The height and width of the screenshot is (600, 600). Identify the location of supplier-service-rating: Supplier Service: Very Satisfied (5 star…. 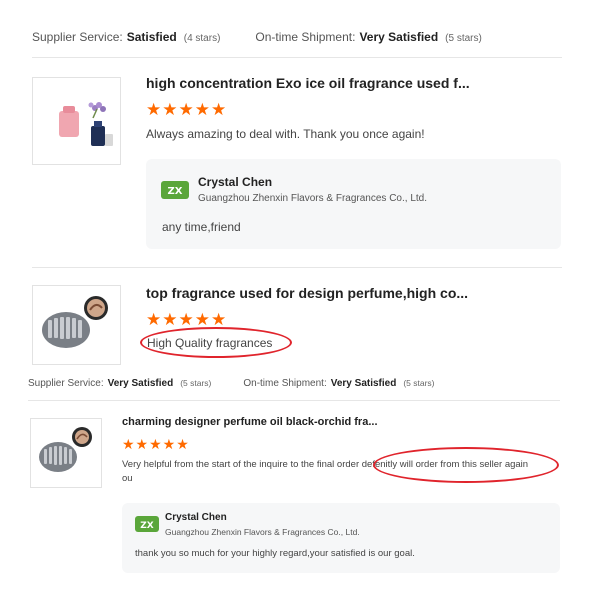
(119, 383).